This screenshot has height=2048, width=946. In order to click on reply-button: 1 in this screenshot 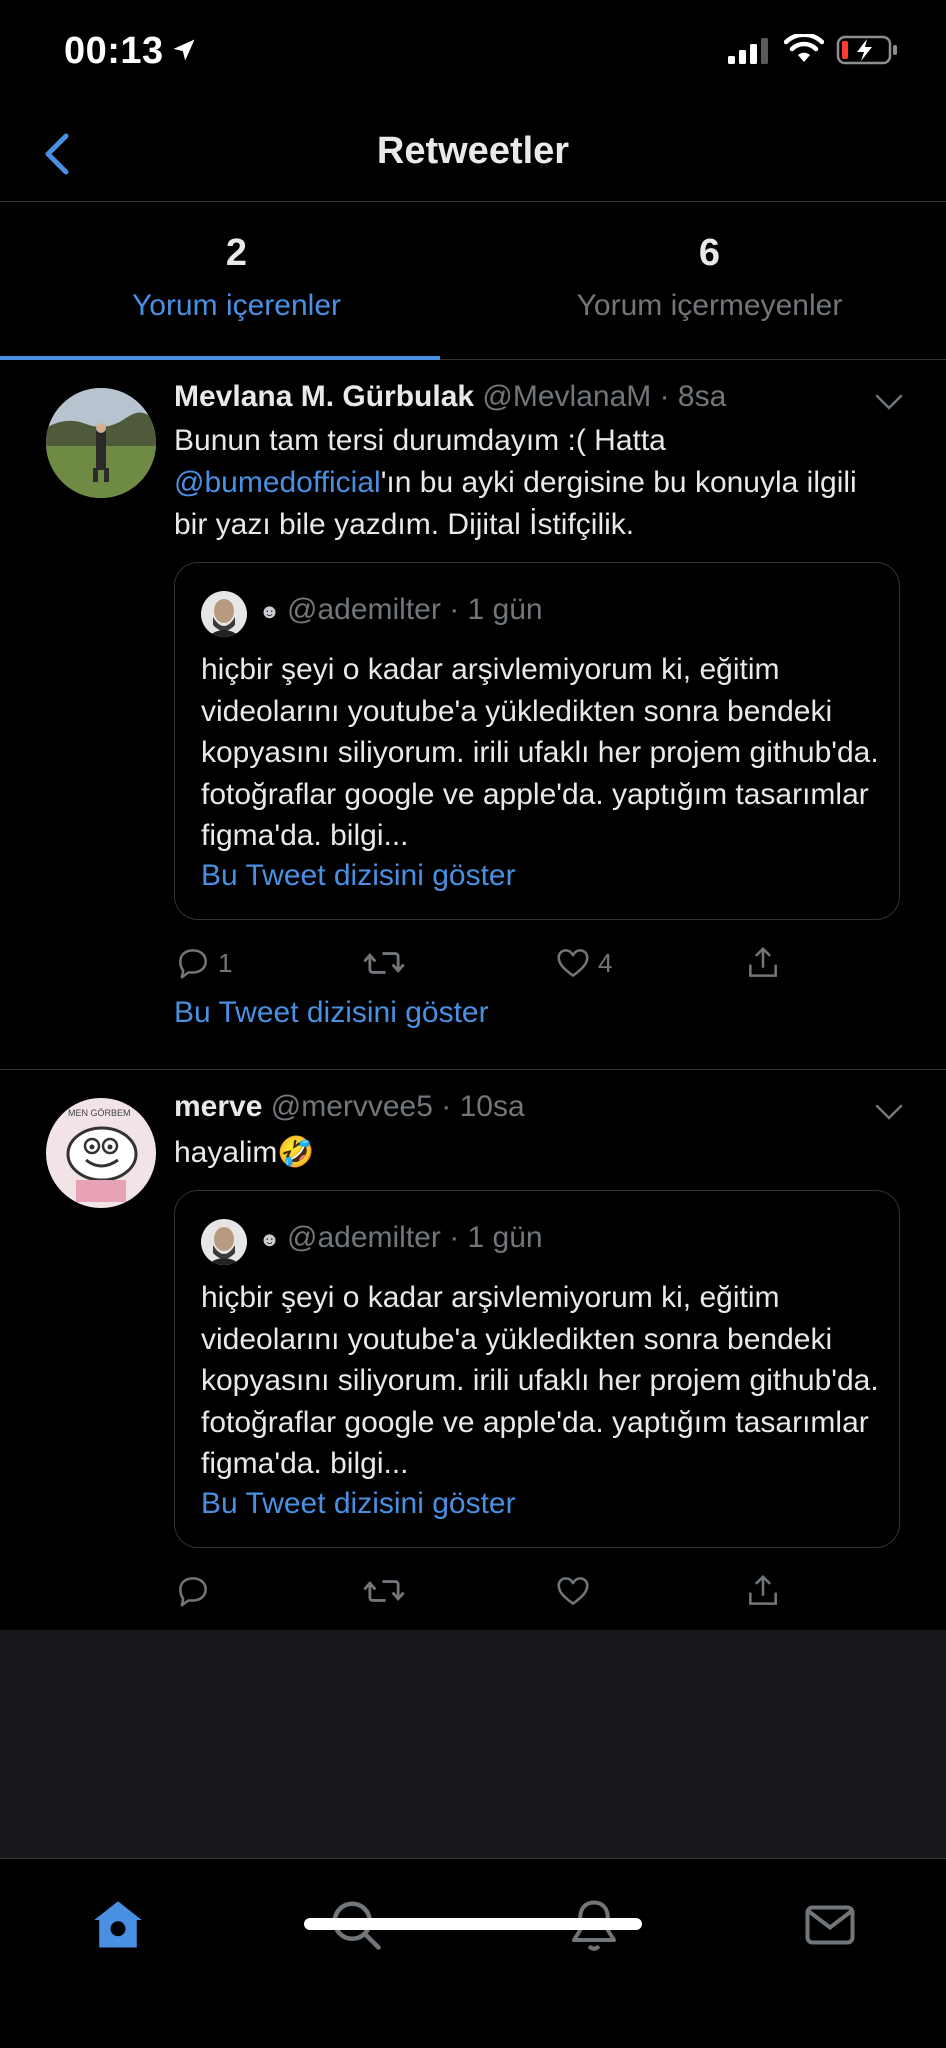, I will do `click(203, 963)`.